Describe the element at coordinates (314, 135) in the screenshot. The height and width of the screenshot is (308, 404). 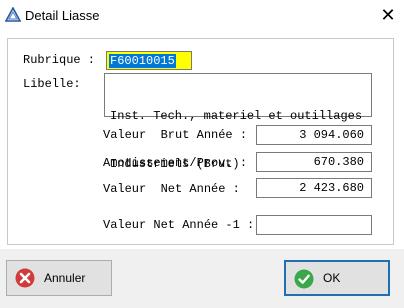
I see `brut-field: 3 094.060` at that location.